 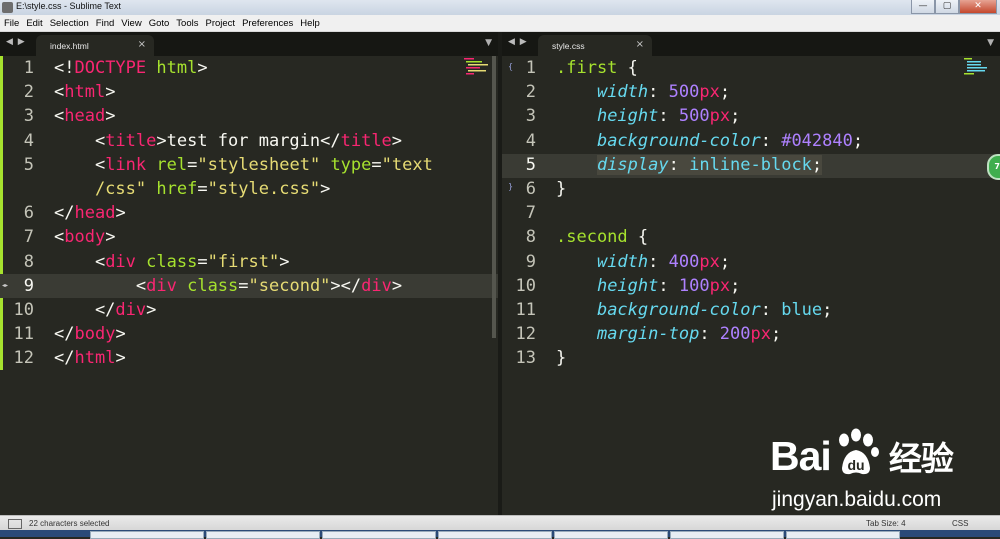 I want to click on code-line: 3 height: 500px;, so click(x=751, y=116).